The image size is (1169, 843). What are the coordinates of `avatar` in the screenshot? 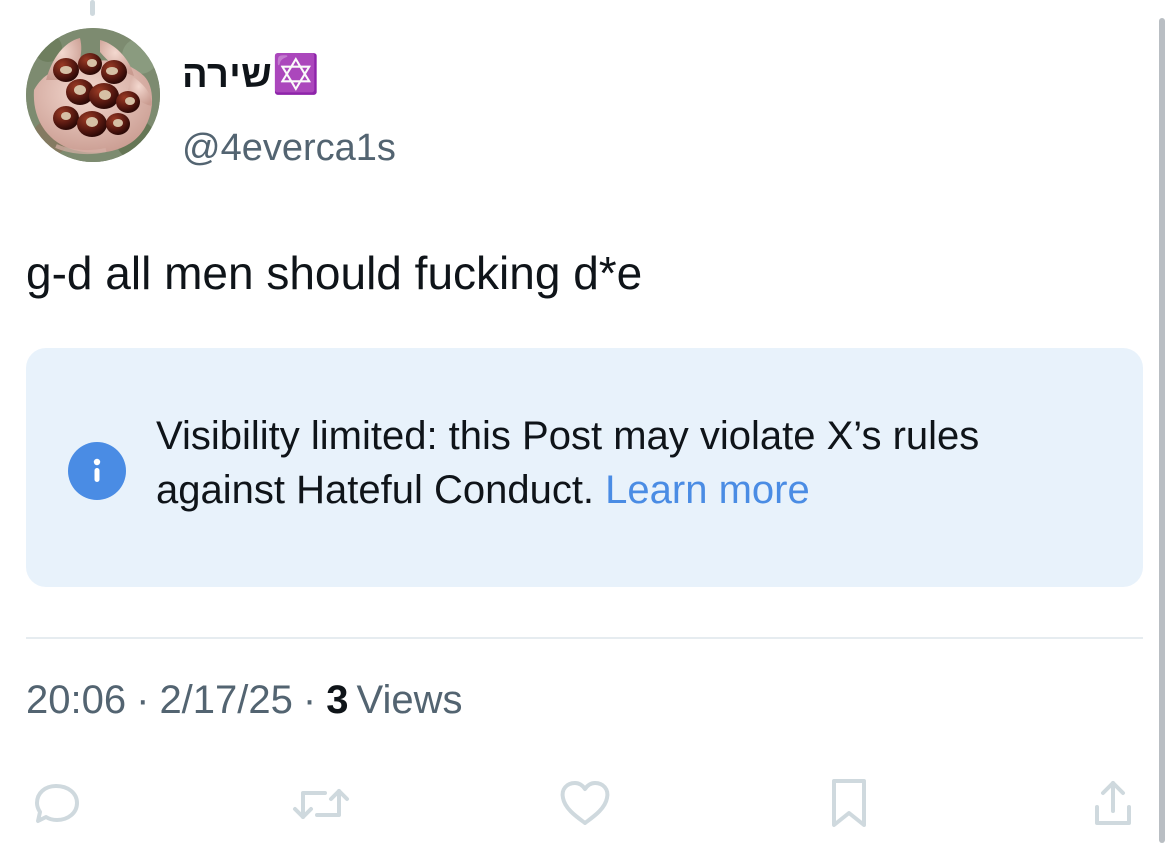 It's located at (93, 95).